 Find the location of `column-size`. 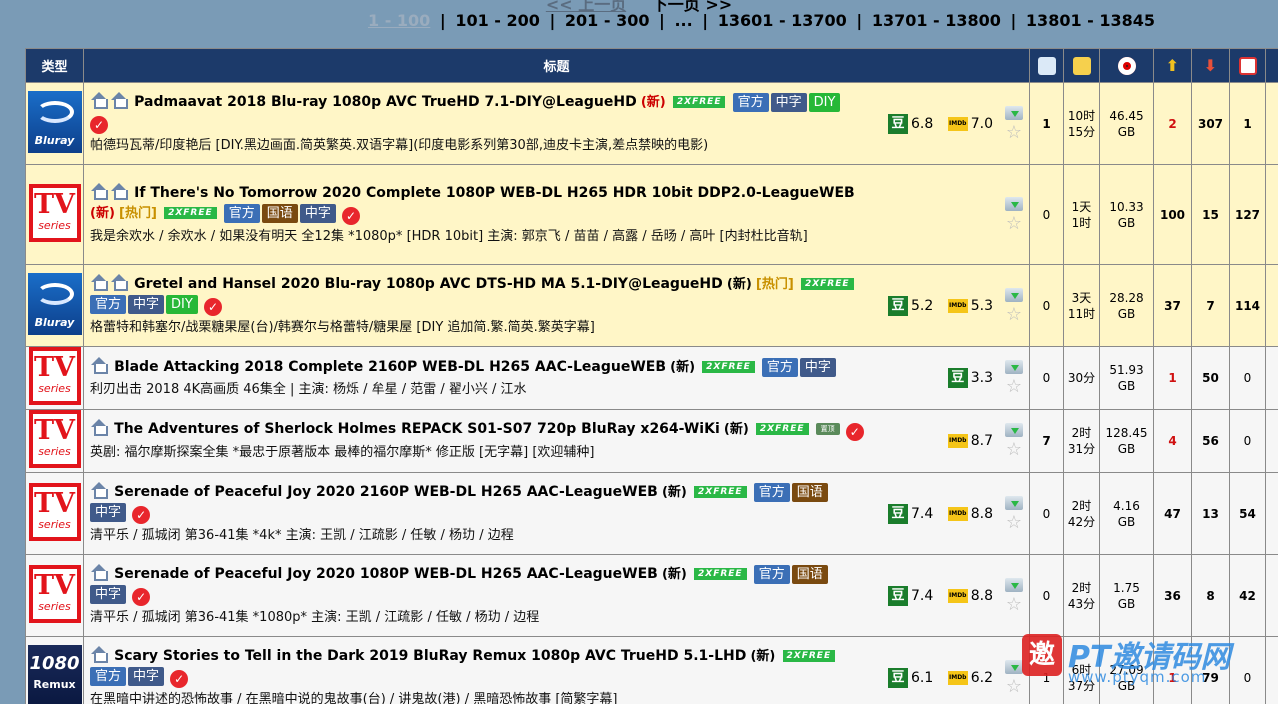

column-size is located at coordinates (1126, 65).